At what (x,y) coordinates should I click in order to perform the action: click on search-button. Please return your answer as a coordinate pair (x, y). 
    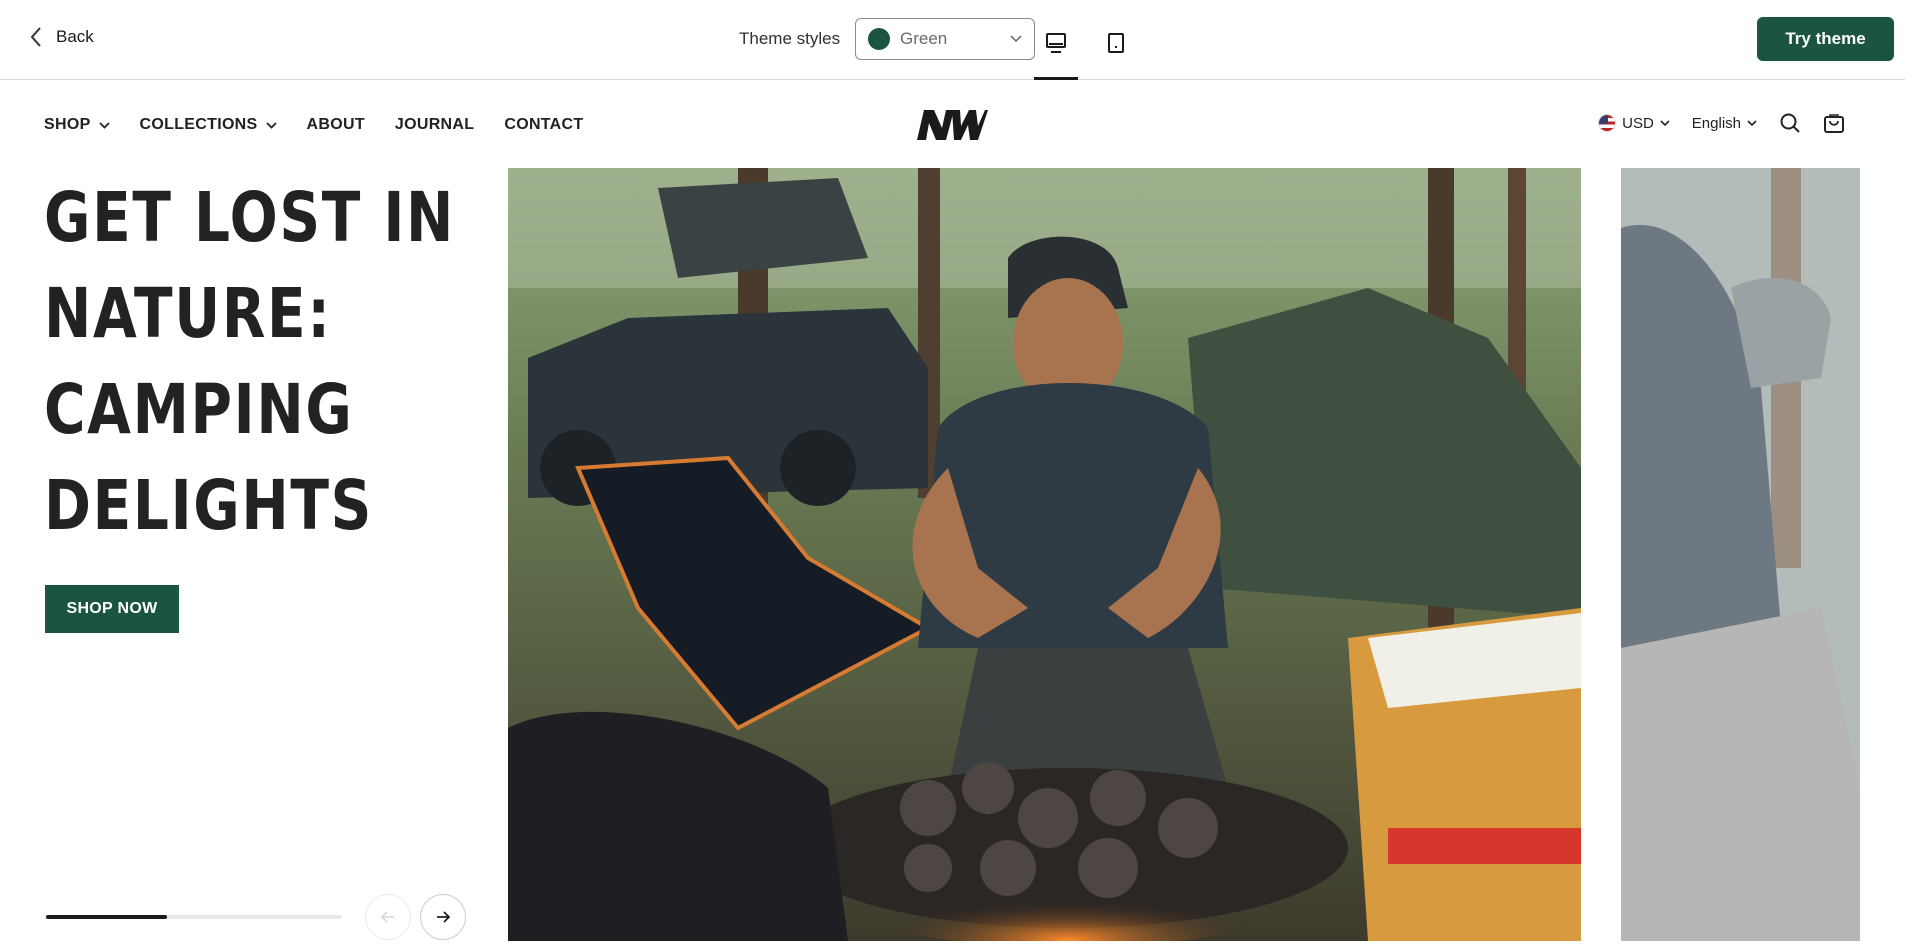
    Looking at the image, I should click on (1790, 123).